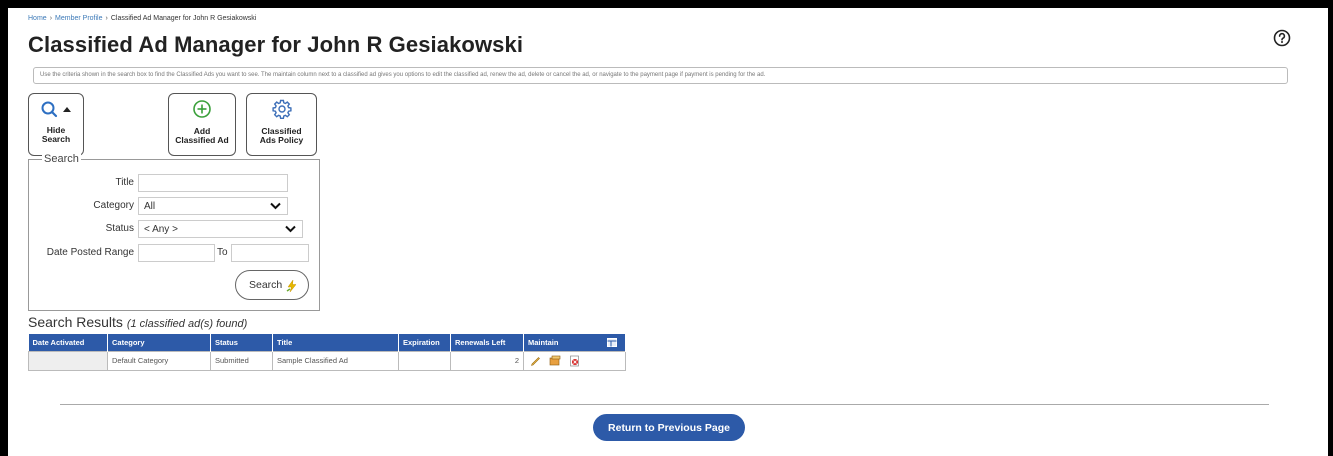 This screenshot has width=1333, height=456. What do you see at coordinates (68, 360) in the screenshot?
I see `cell-date-activated` at bounding box center [68, 360].